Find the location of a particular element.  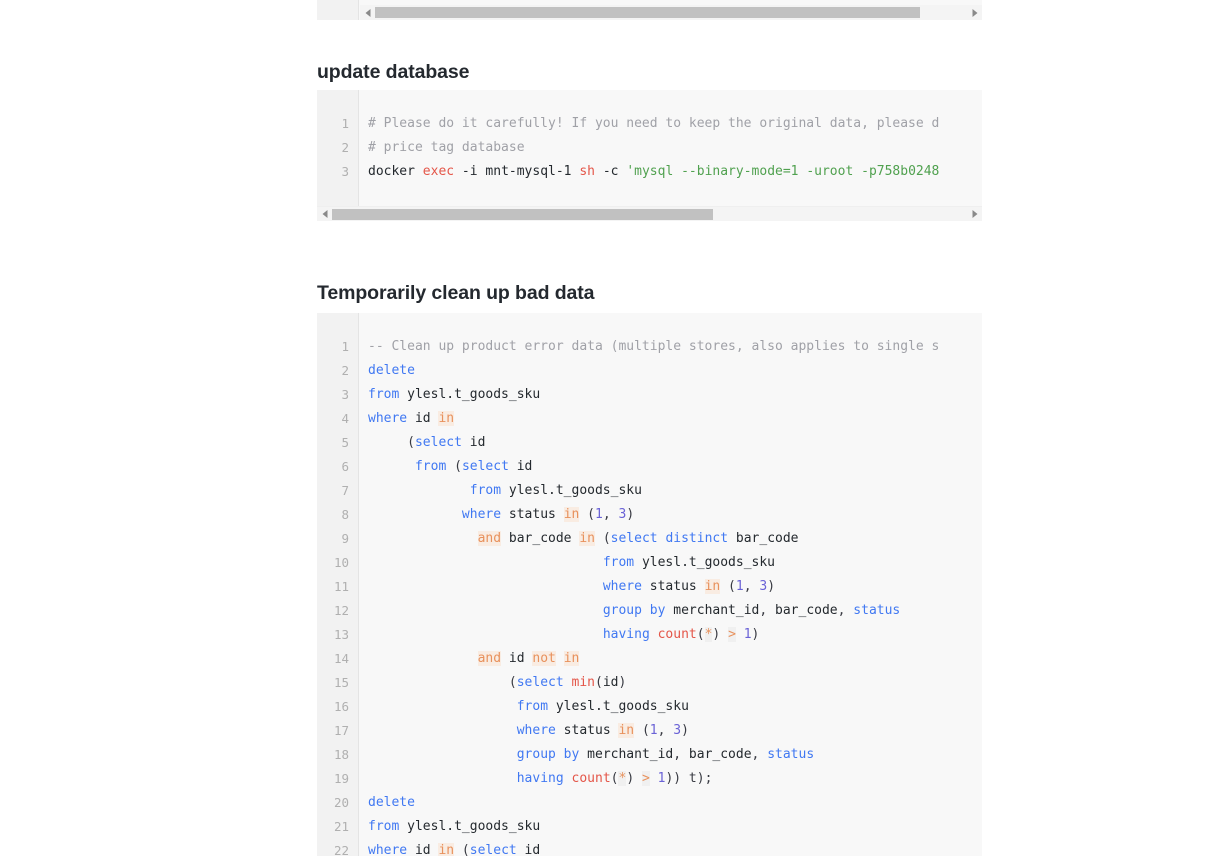

gutter-pad-bottom is located at coordinates (337, 195).